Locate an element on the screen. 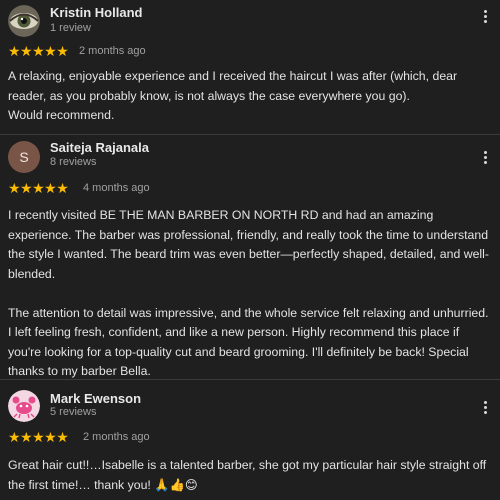 The image size is (500, 500). reviewer-review-count: 5 reviews is located at coordinates (73, 412).